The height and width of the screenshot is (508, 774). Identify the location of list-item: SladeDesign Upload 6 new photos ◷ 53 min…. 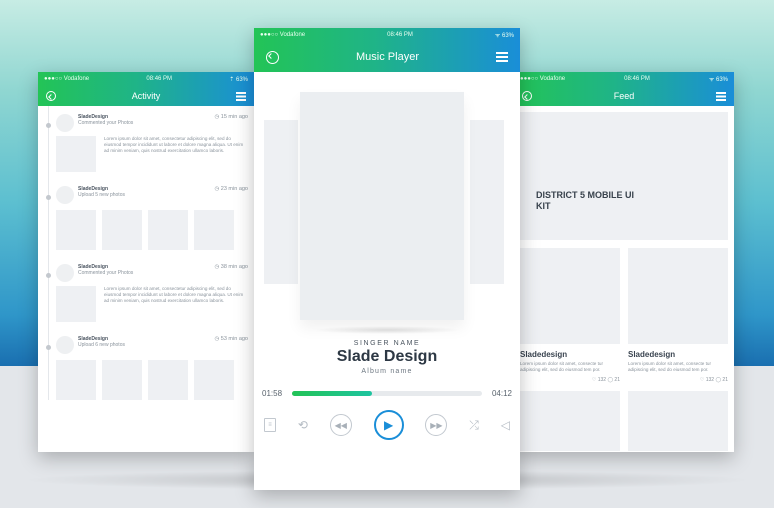
(146, 368).